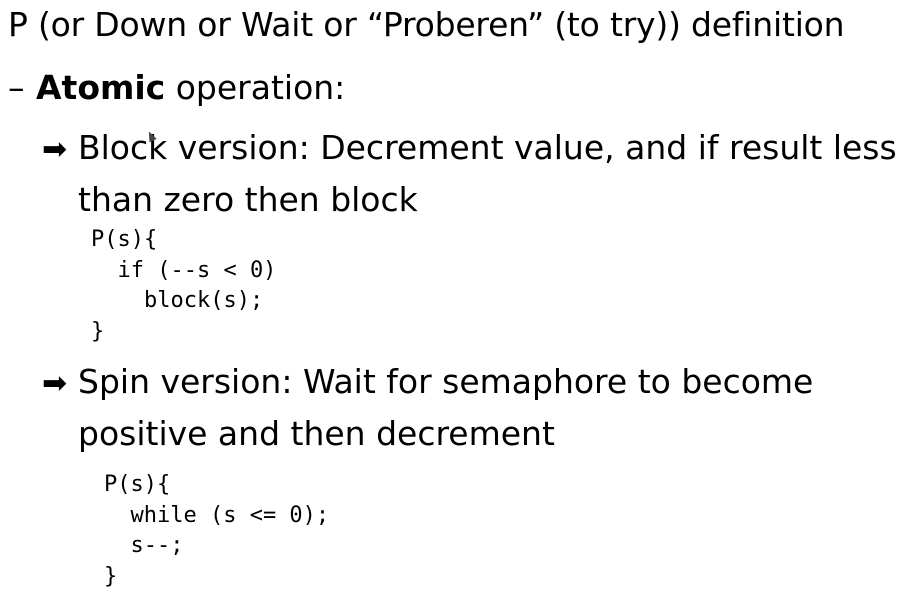  I want to click on bullet-atomic-operation: – Atomic operation:, so click(176, 88).